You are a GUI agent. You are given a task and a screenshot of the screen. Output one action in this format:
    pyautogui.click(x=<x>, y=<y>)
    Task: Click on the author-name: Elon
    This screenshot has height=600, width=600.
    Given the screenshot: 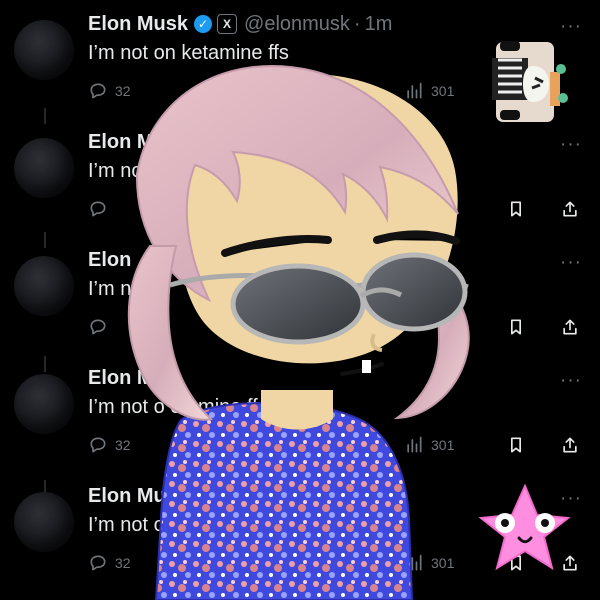 What is the action you would take?
    pyautogui.click(x=109, y=260)
    